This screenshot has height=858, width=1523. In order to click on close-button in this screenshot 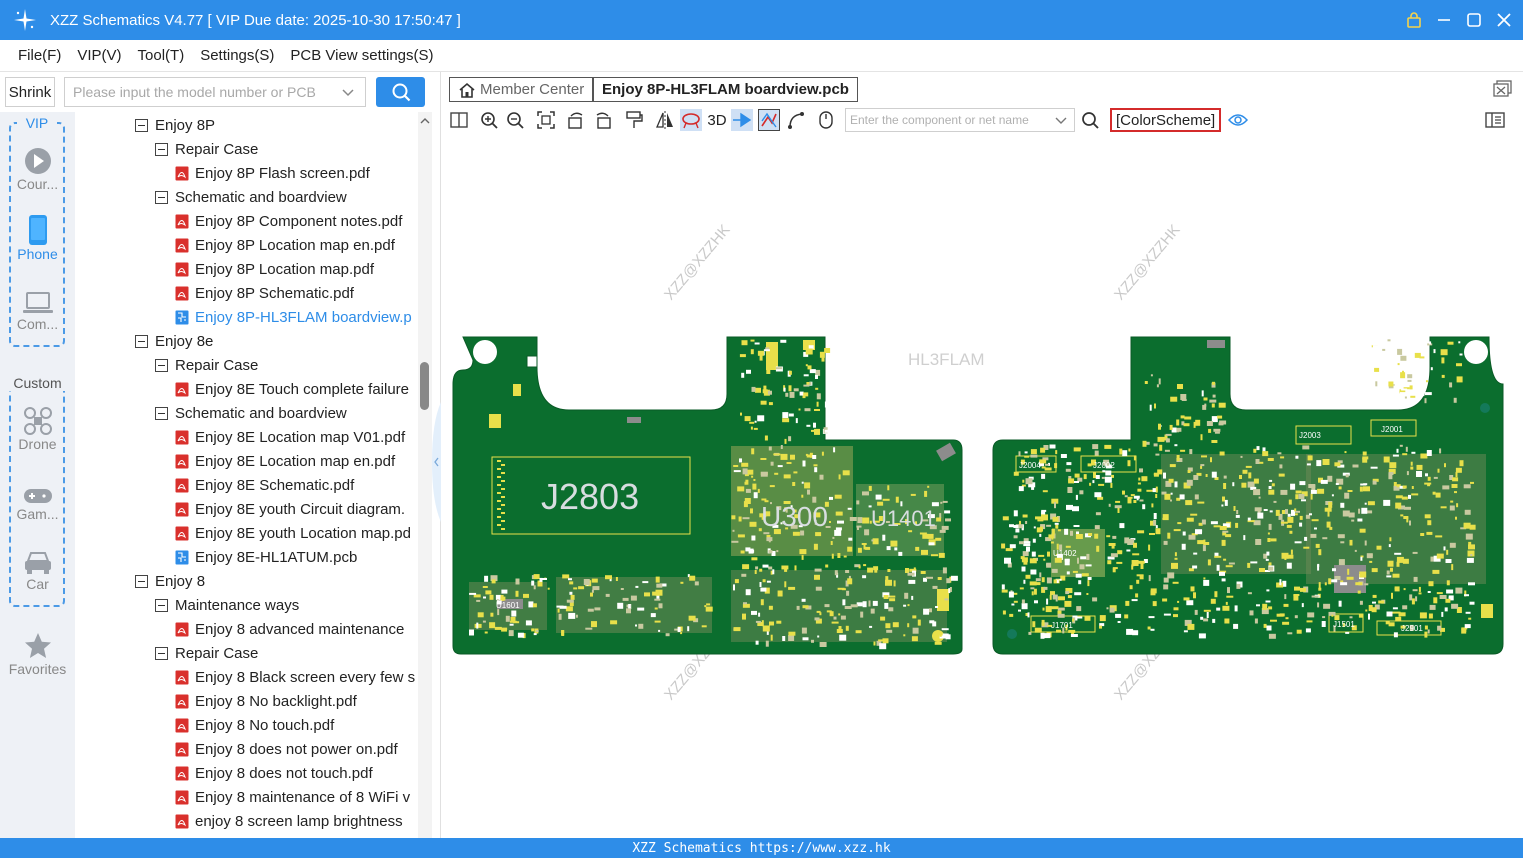, I will do `click(1504, 20)`.